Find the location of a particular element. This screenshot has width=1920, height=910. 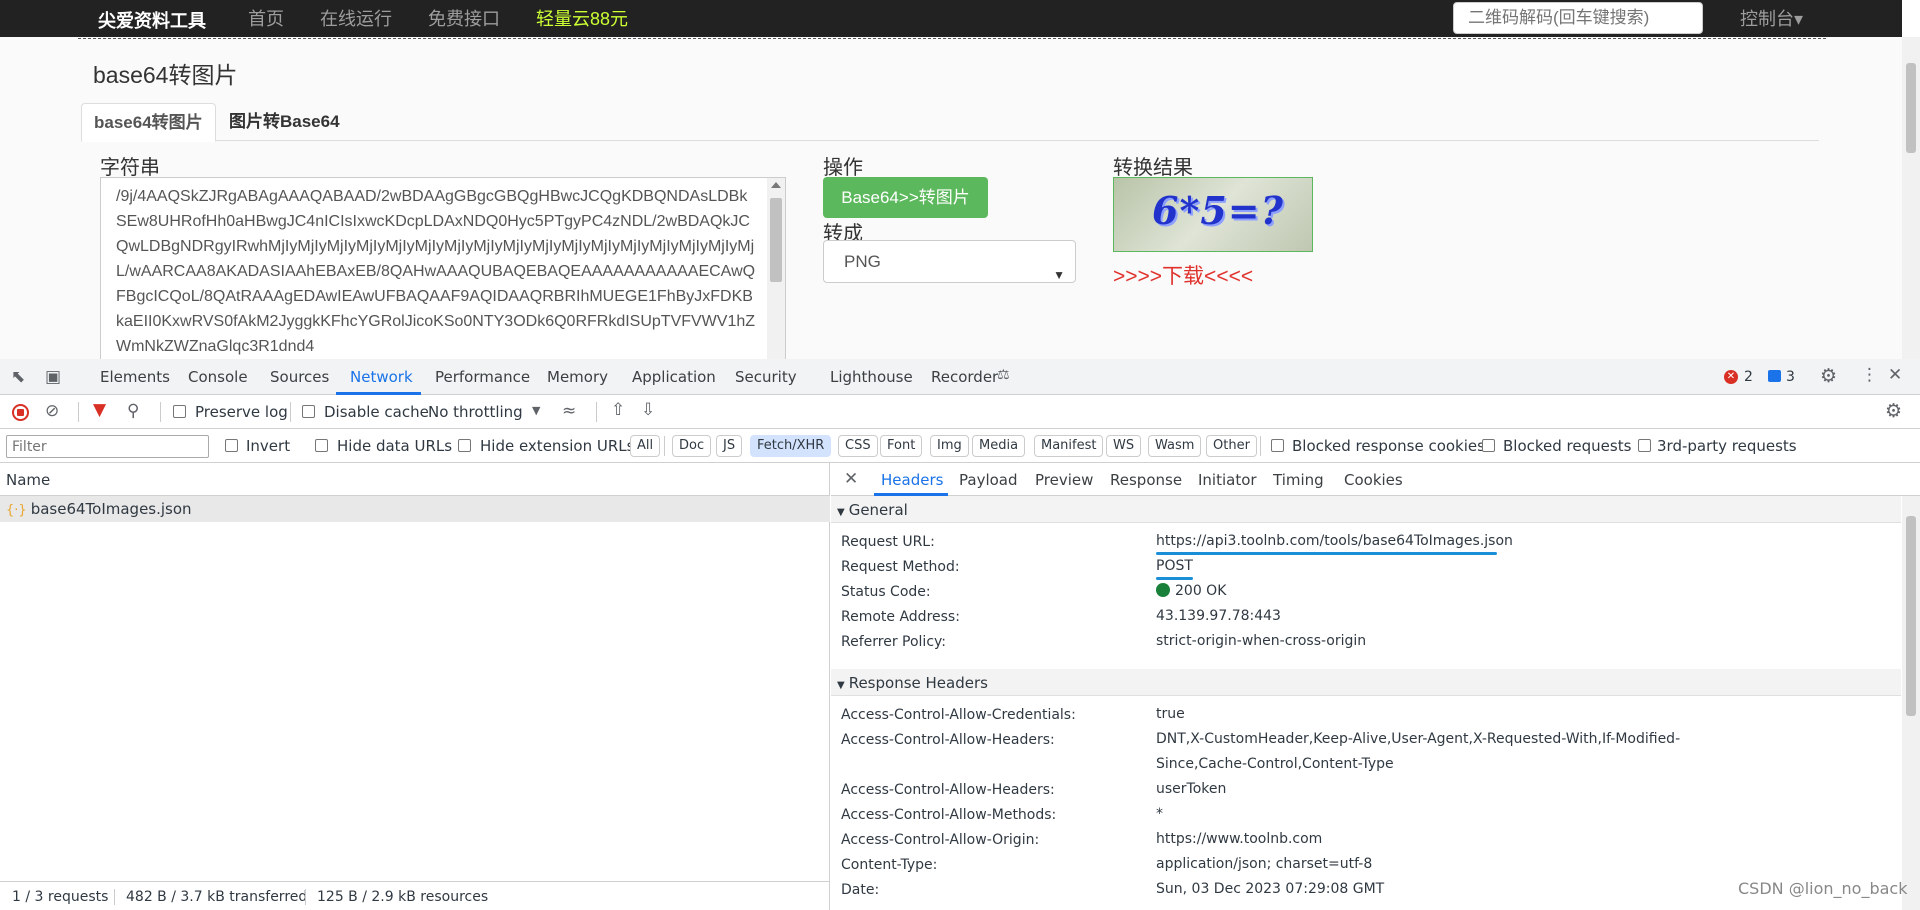

clear-icon: ⊘ is located at coordinates (52, 411).